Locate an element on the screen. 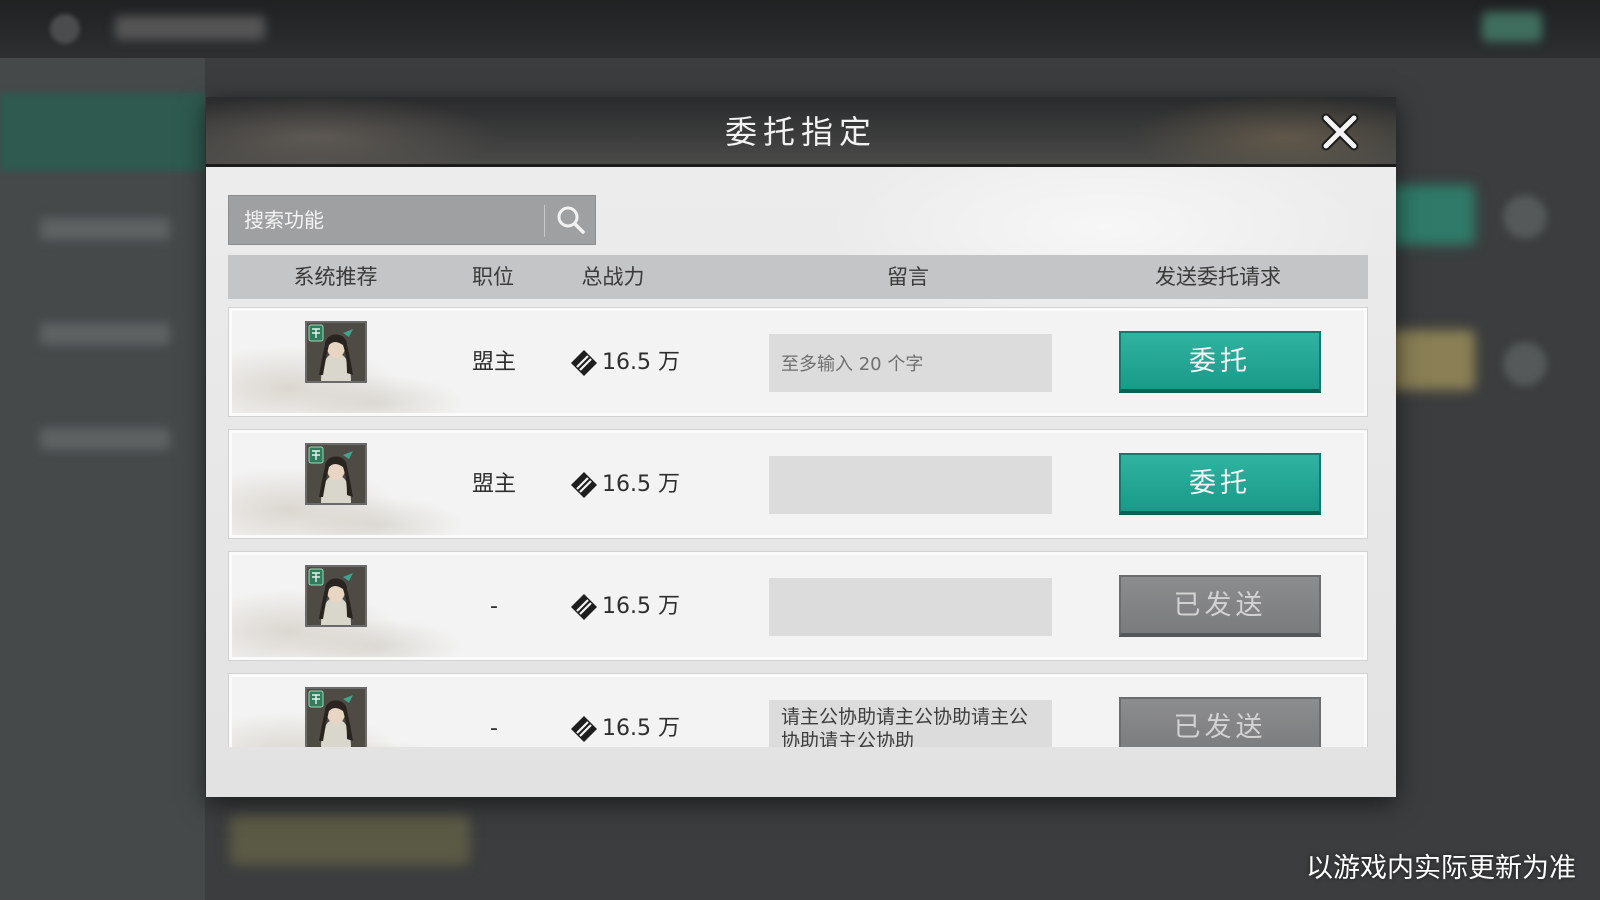 The width and height of the screenshot is (1600, 900). search-input is located at coordinates (384, 220).